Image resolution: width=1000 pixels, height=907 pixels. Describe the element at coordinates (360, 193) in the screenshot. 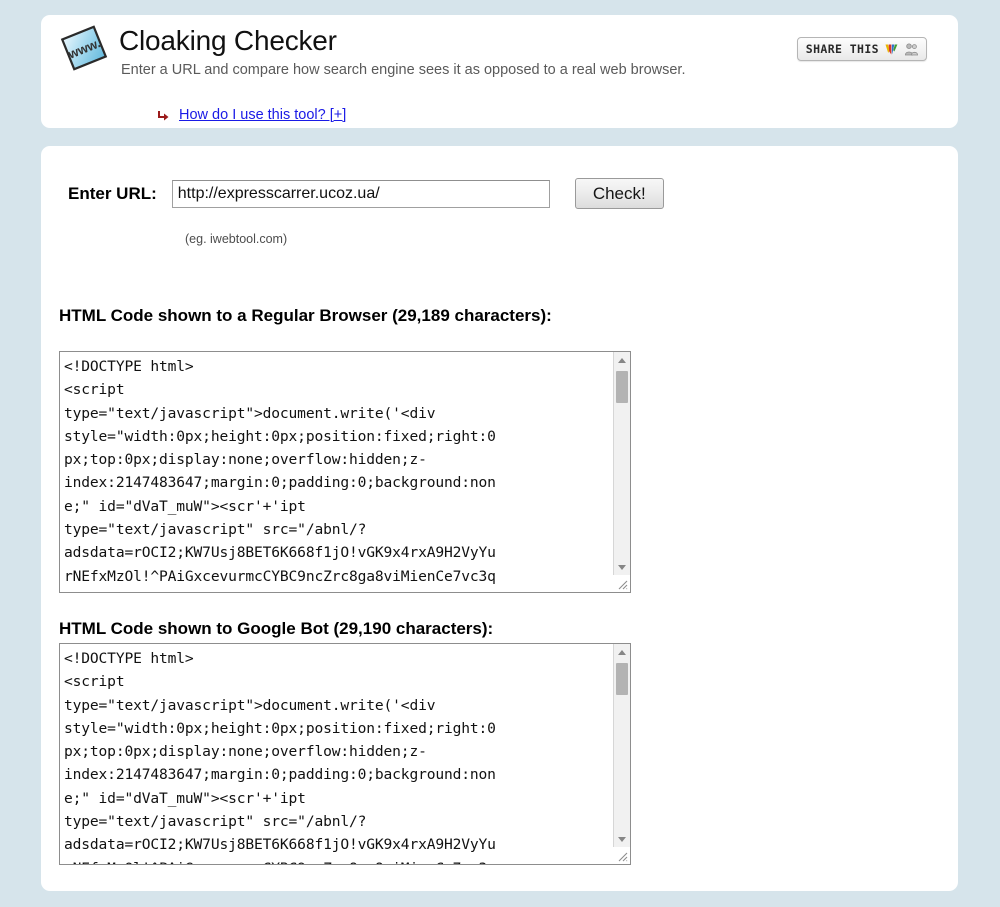

I see `url-input` at that location.